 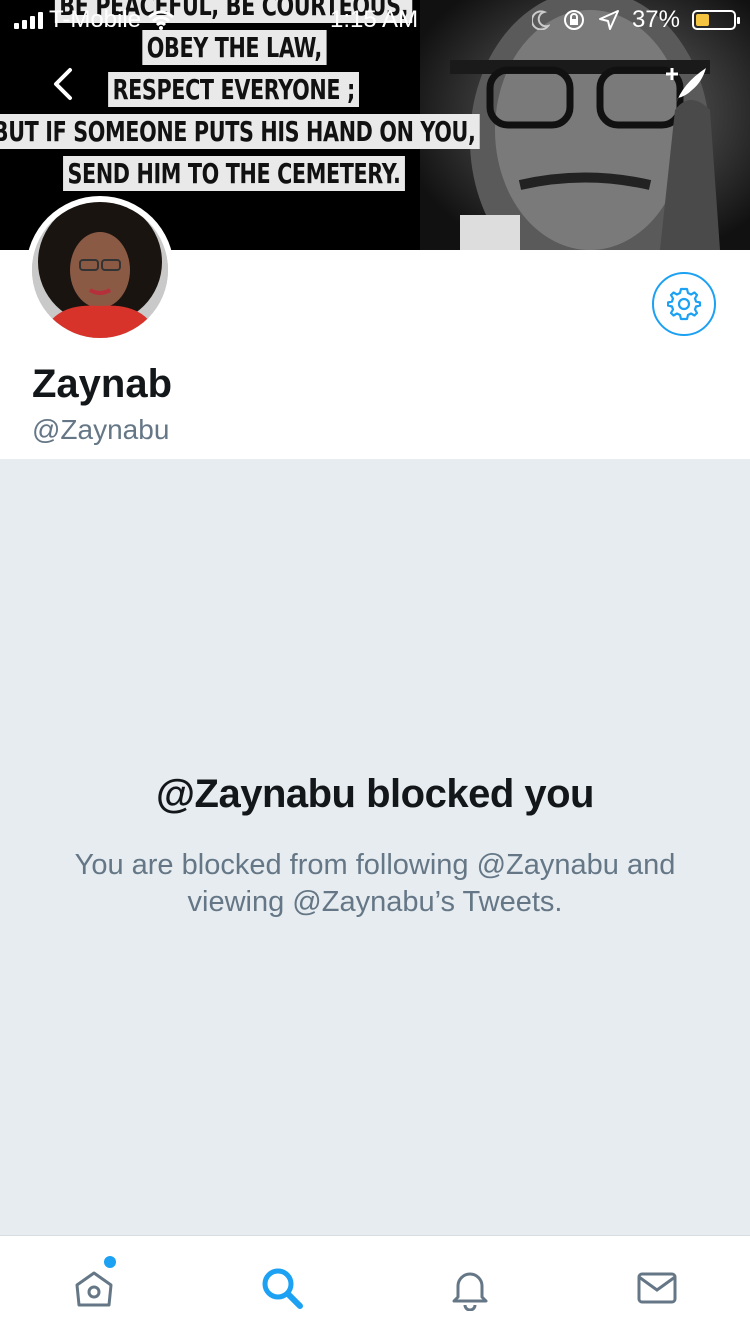 I want to click on gear-icon, so click(x=684, y=304).